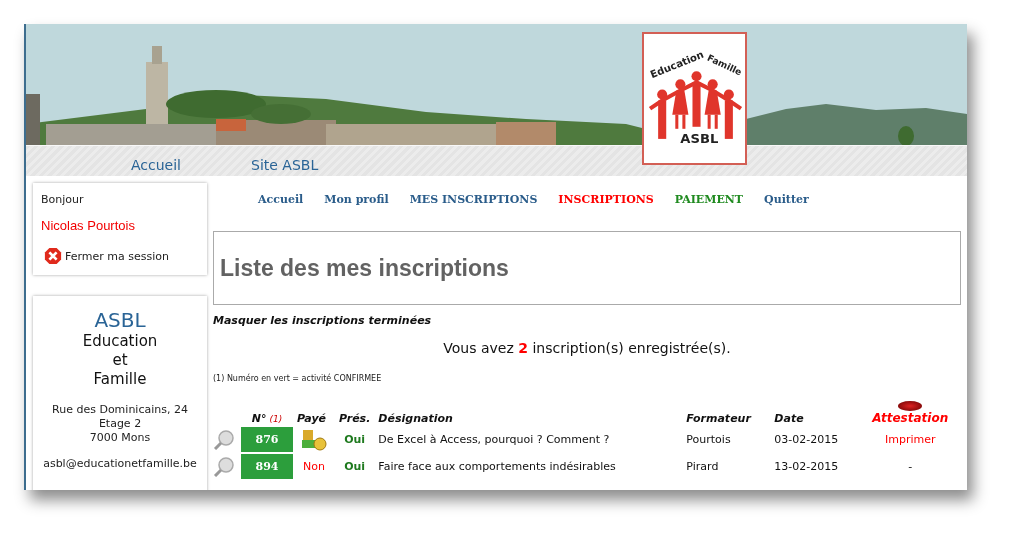  Describe the element at coordinates (789, 418) in the screenshot. I see `column-header: Date` at that location.